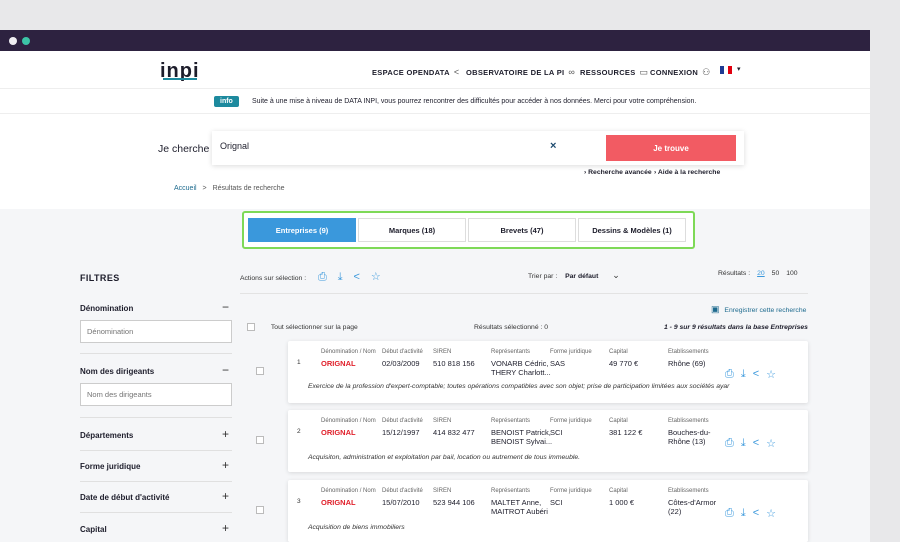  I want to click on window-titlebar, so click(435, 40).